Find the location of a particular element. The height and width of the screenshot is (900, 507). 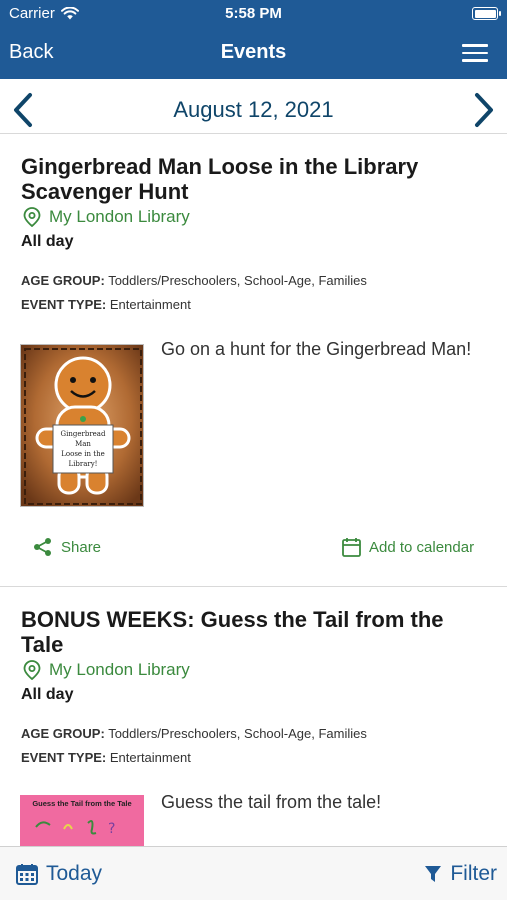

event-image: Gingerbread Man Loose in the Library! is located at coordinates (82, 425).